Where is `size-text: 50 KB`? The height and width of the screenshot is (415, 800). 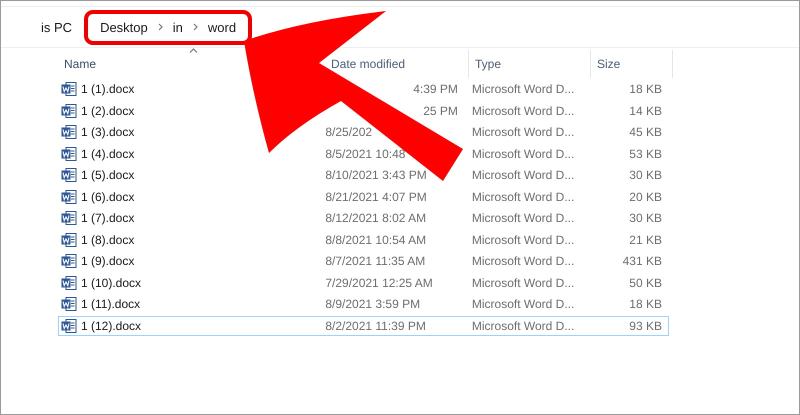 size-text: 50 KB is located at coordinates (645, 283).